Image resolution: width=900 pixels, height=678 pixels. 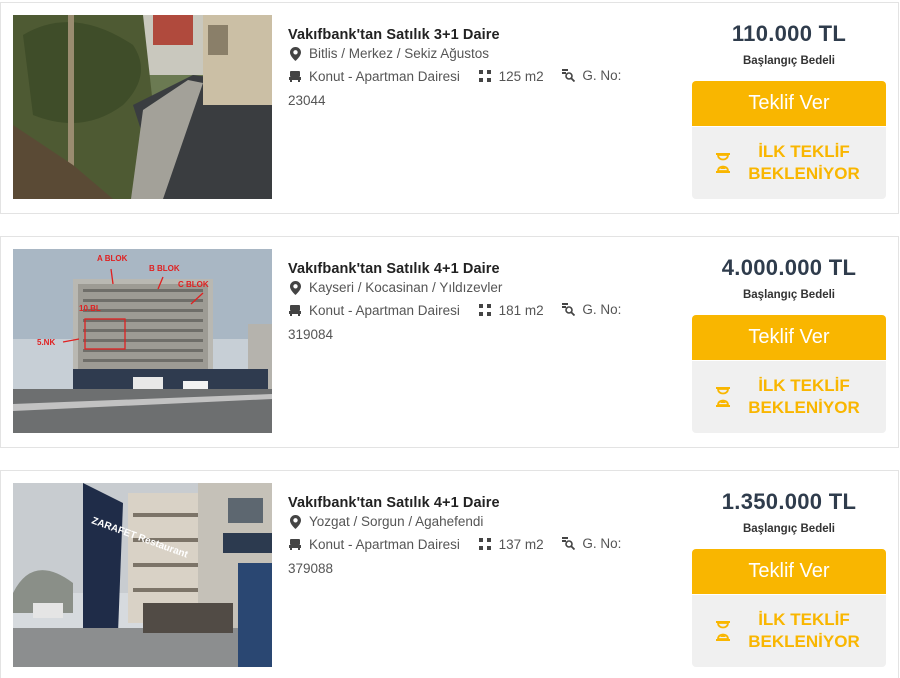 What do you see at coordinates (46, 342) in the screenshot?
I see `photo-label: 5.NK` at bounding box center [46, 342].